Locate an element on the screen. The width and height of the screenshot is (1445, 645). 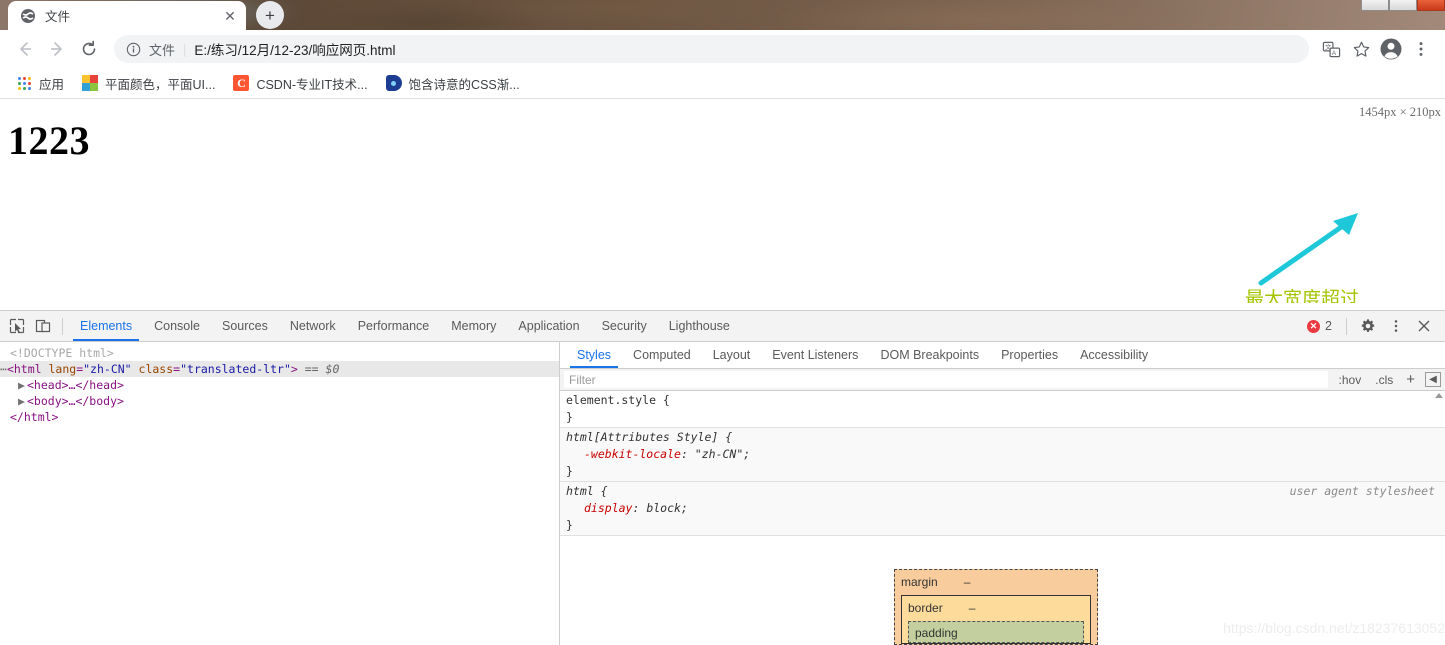
tab-layout: Layout is located at coordinates (732, 355).